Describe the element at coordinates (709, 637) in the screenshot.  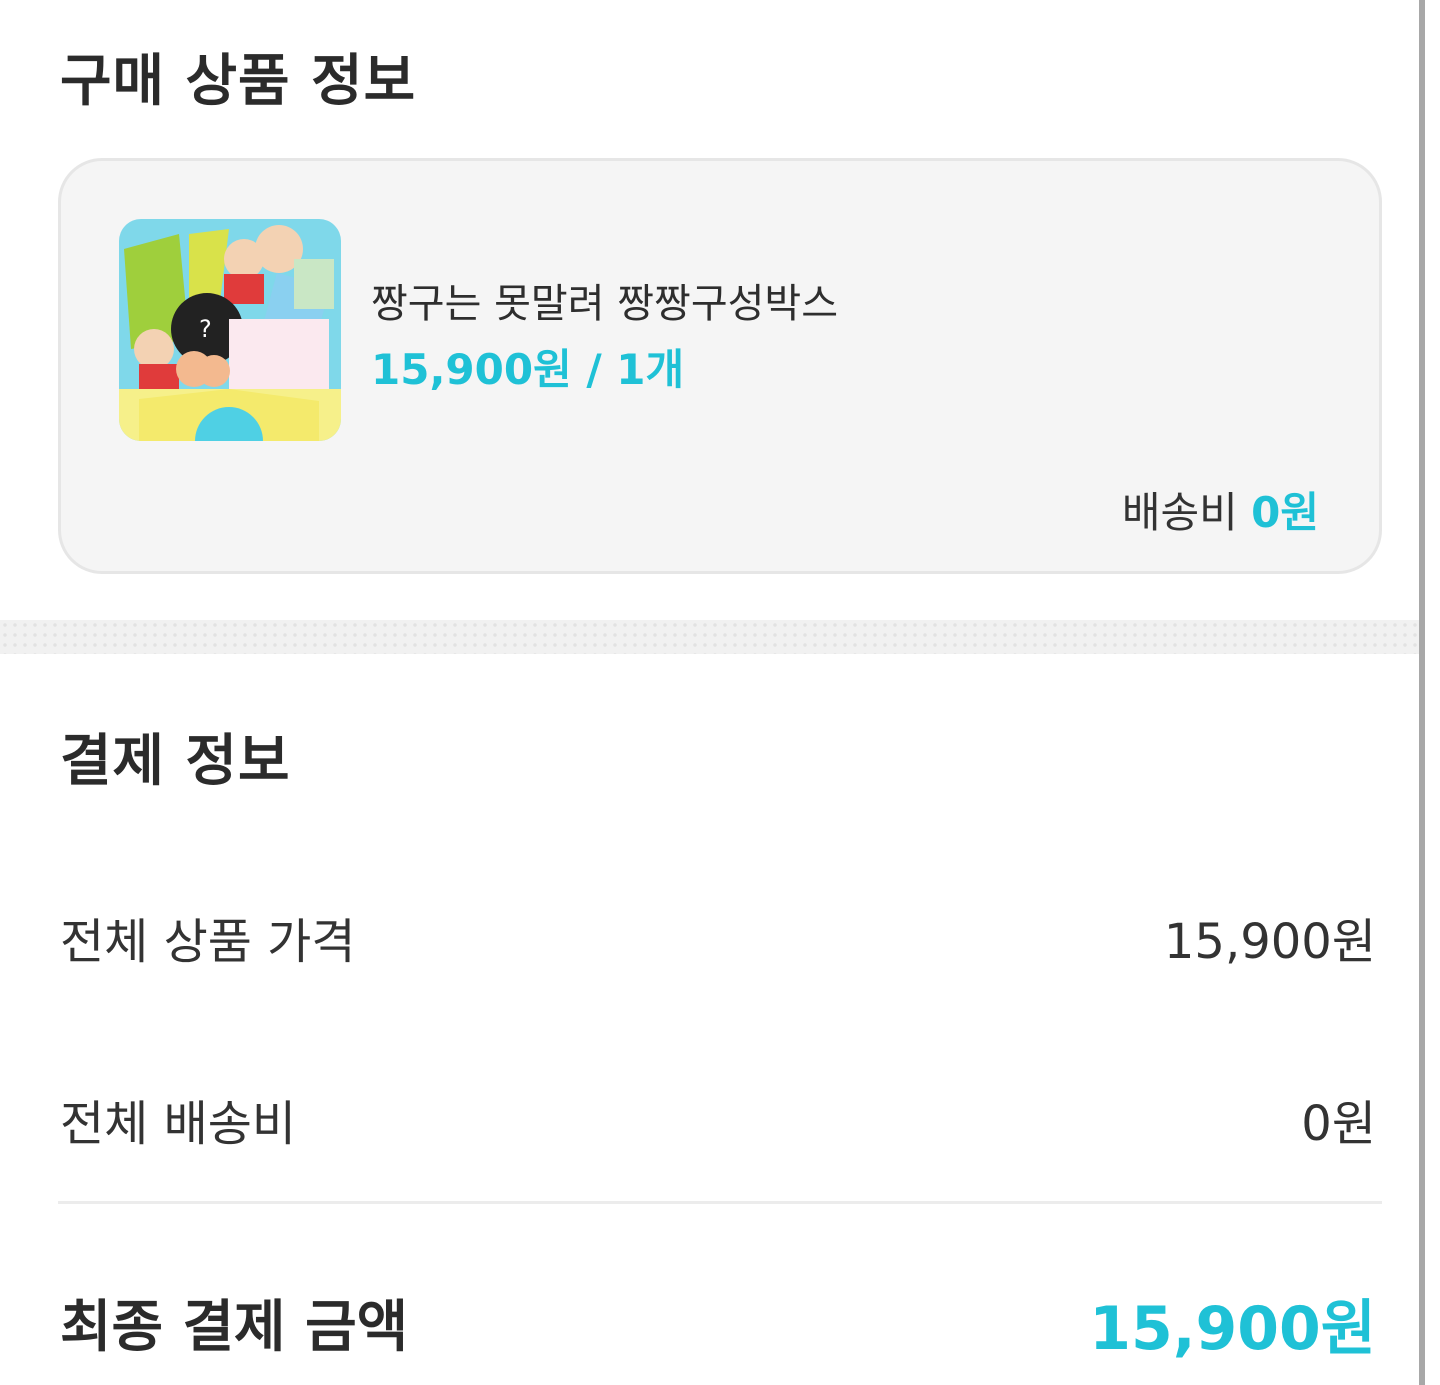
I see `section-divider` at that location.